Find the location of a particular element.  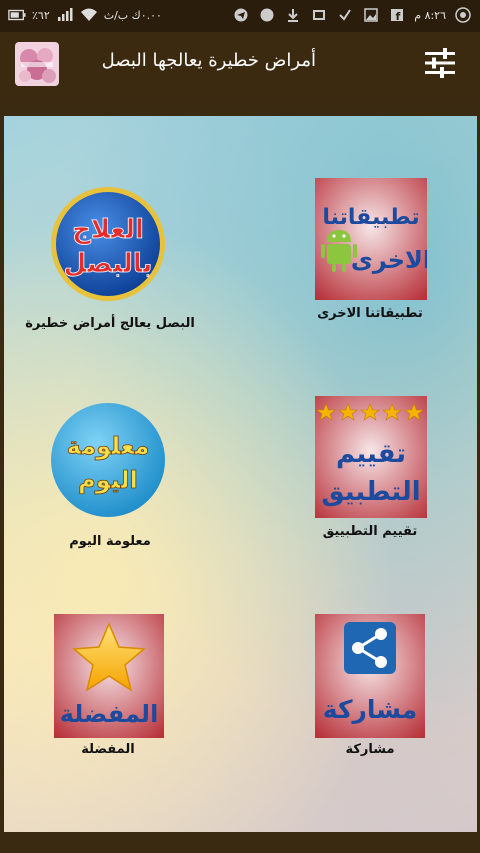

onion-treatment-image: العلاج بالبصل is located at coordinates (108, 244).